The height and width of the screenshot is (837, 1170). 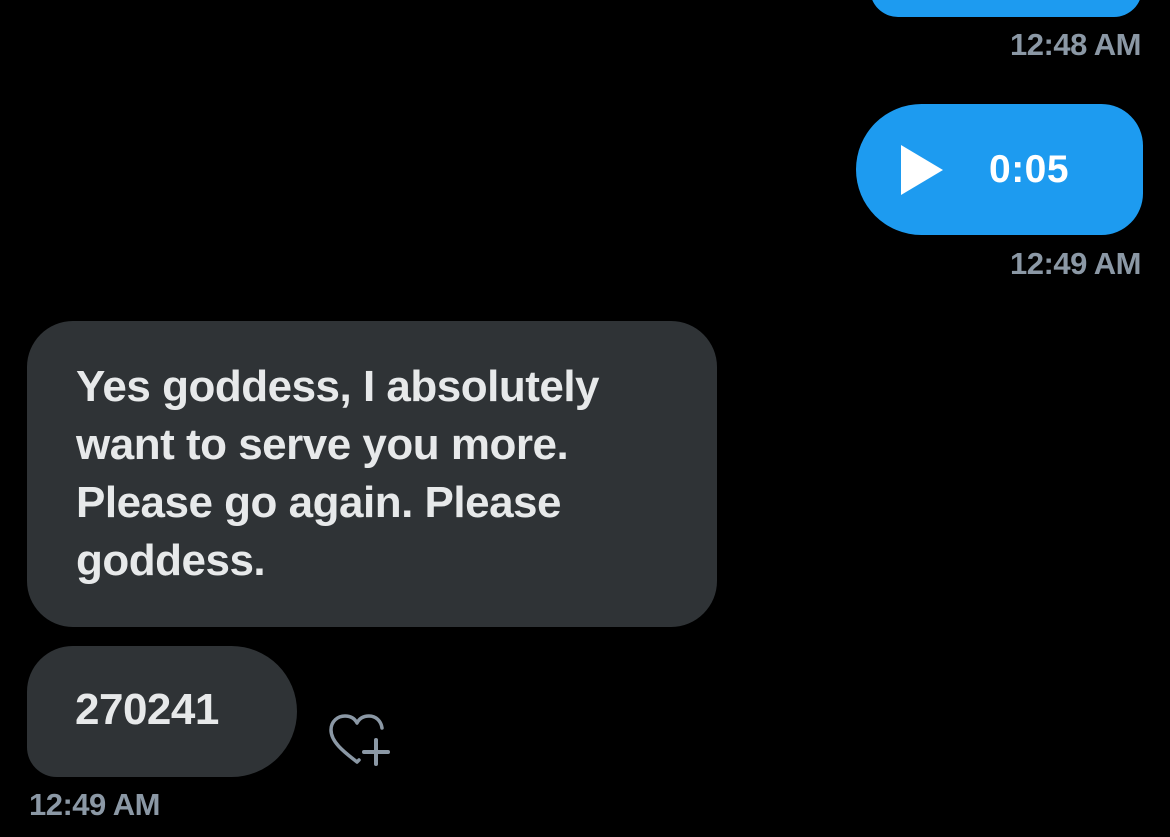 What do you see at coordinates (922, 170) in the screenshot?
I see `play-icon` at bounding box center [922, 170].